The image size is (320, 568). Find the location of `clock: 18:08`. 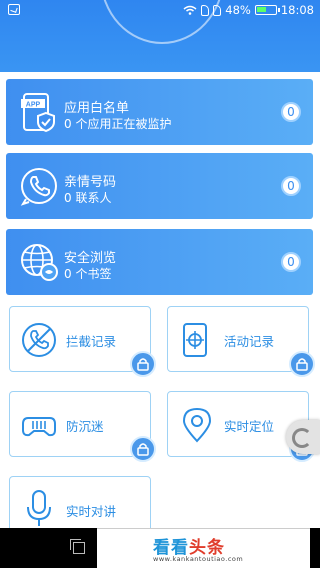

clock: 18:08 is located at coordinates (297, 10).